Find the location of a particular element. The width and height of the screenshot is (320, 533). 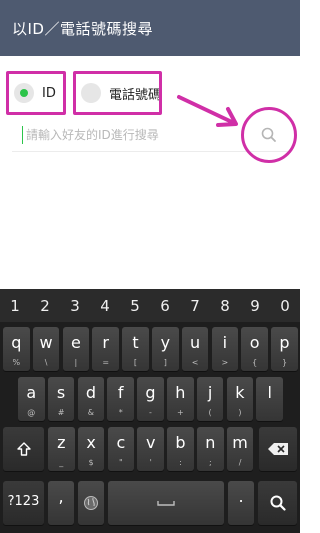

comma-key: , is located at coordinates (61, 503).